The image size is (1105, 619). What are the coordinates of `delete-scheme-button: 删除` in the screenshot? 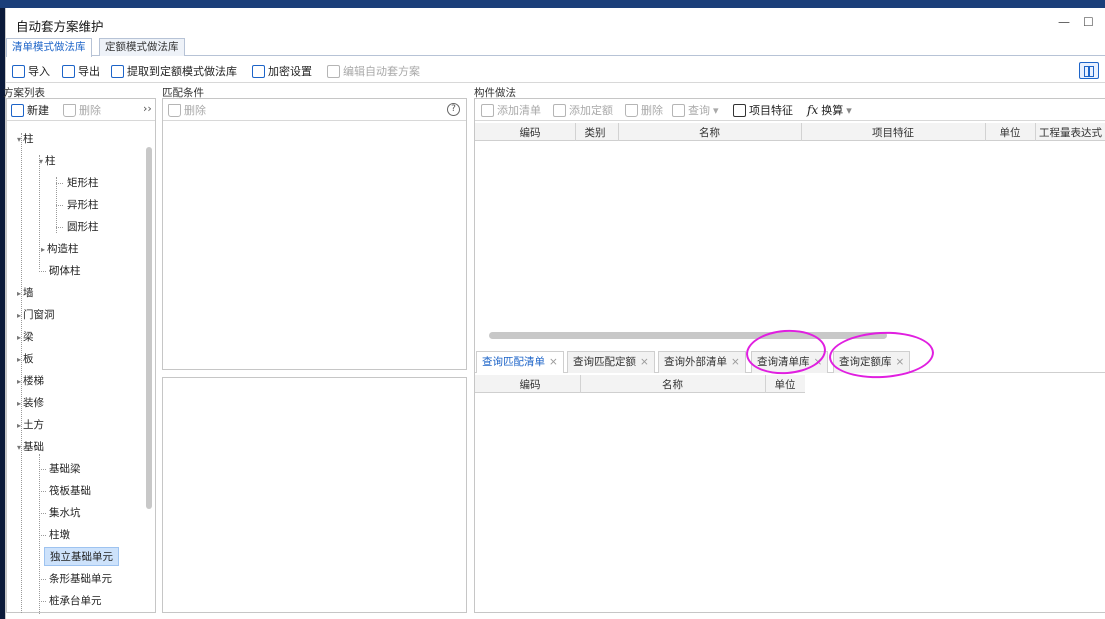 It's located at (82, 110).